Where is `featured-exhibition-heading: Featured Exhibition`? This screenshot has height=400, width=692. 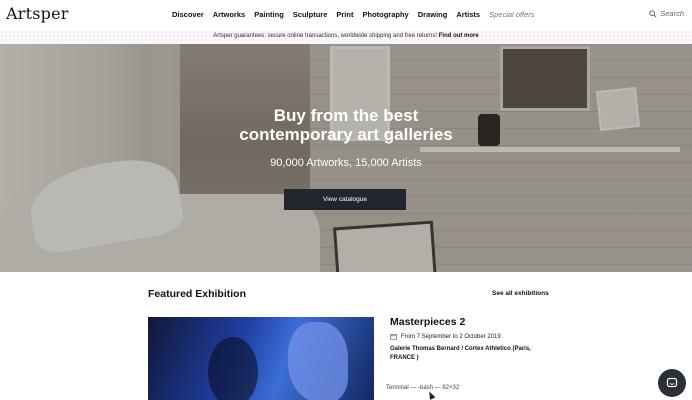
featured-exhibition-heading: Featured Exhibition is located at coordinates (197, 294).